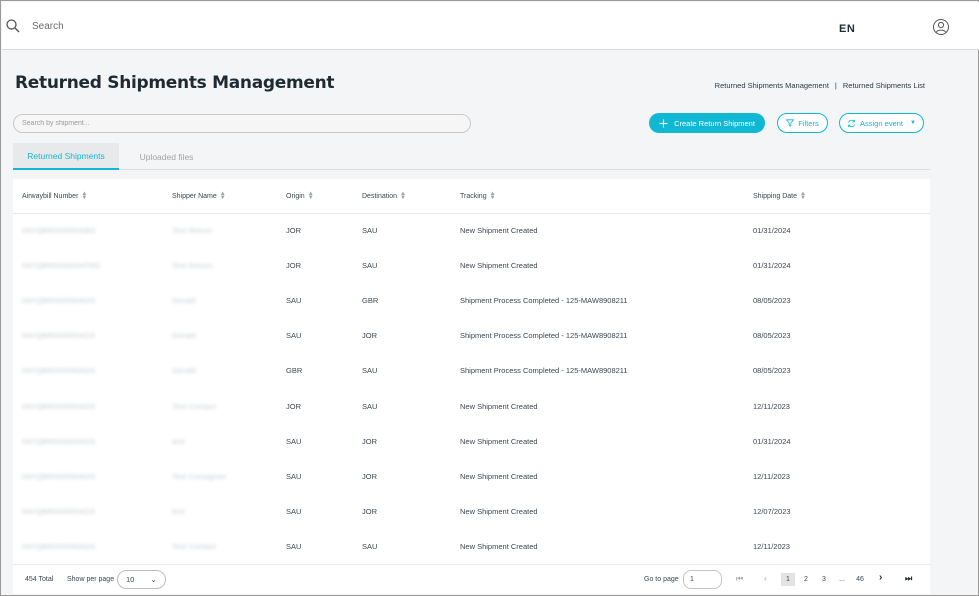  What do you see at coordinates (881, 123) in the screenshot?
I see `assign-event-button: Assign event ▼` at bounding box center [881, 123].